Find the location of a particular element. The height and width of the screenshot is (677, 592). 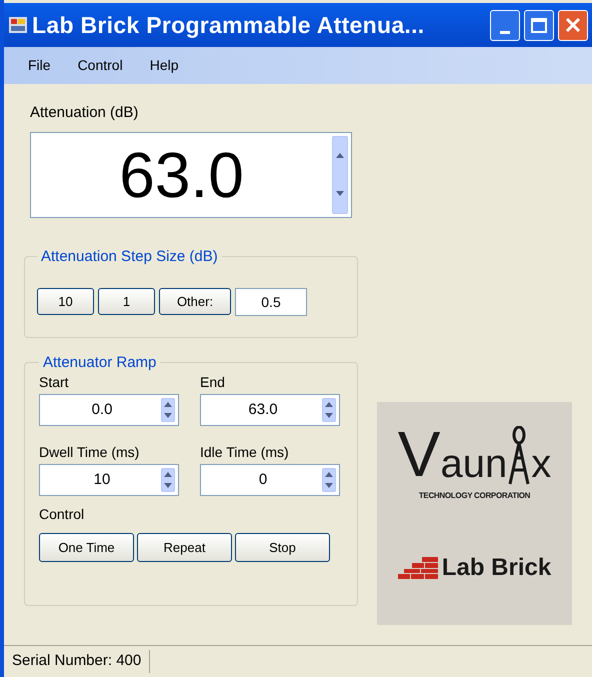

menu-item: Help is located at coordinates (164, 65).